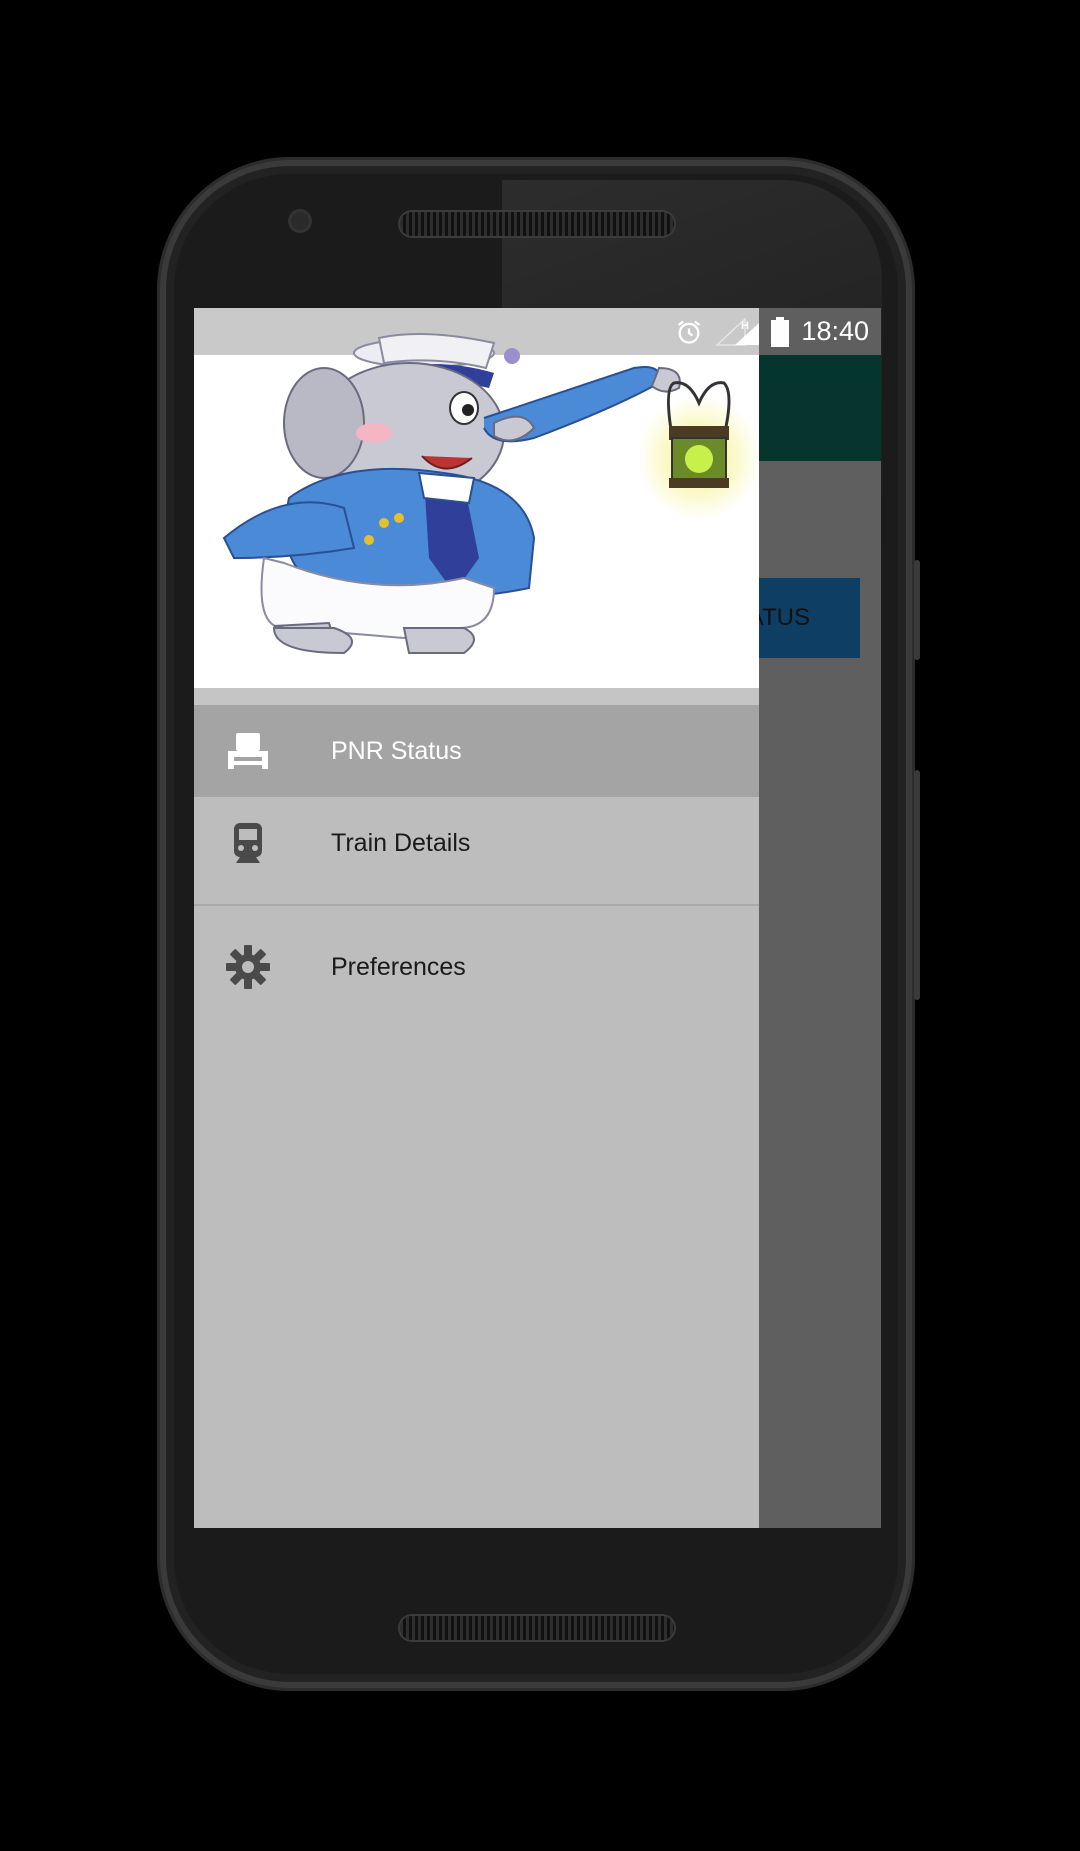 The width and height of the screenshot is (1080, 1851). Describe the element at coordinates (537, 1628) in the screenshot. I see `bottom-speaker` at that location.